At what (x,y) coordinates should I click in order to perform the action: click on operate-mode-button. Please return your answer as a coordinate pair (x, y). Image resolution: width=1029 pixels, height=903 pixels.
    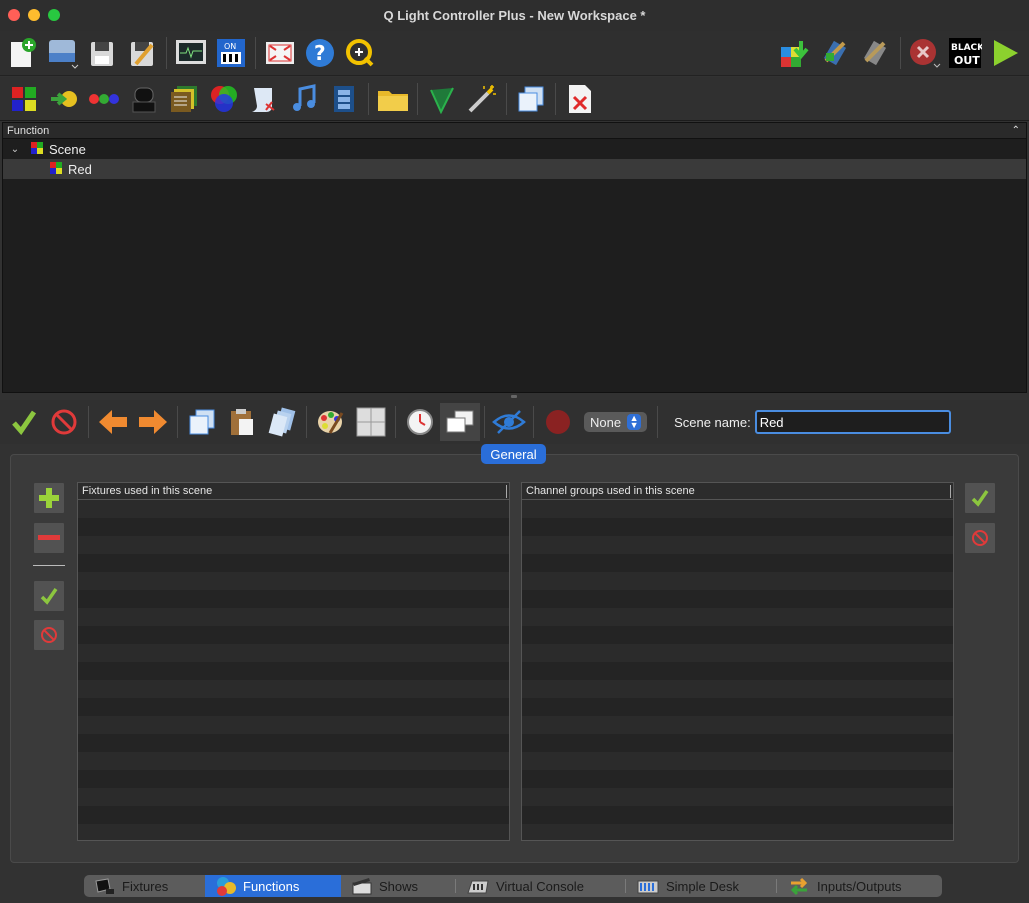
    Looking at the image, I should click on (1005, 53).